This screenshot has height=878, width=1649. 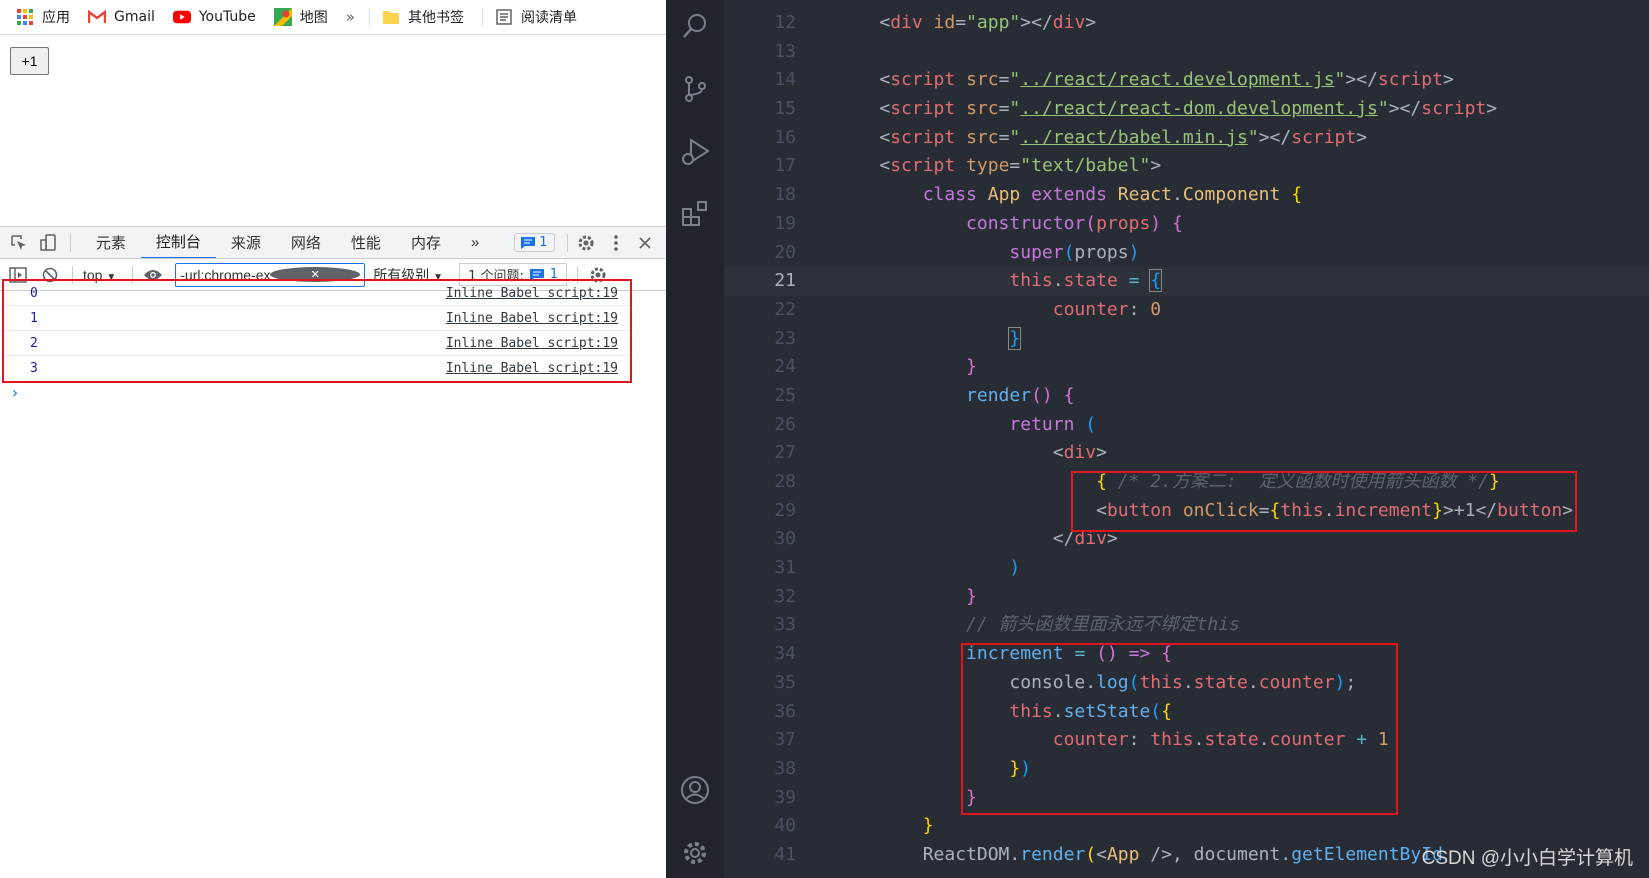 I want to click on tab-network: 网络, so click(x=306, y=242).